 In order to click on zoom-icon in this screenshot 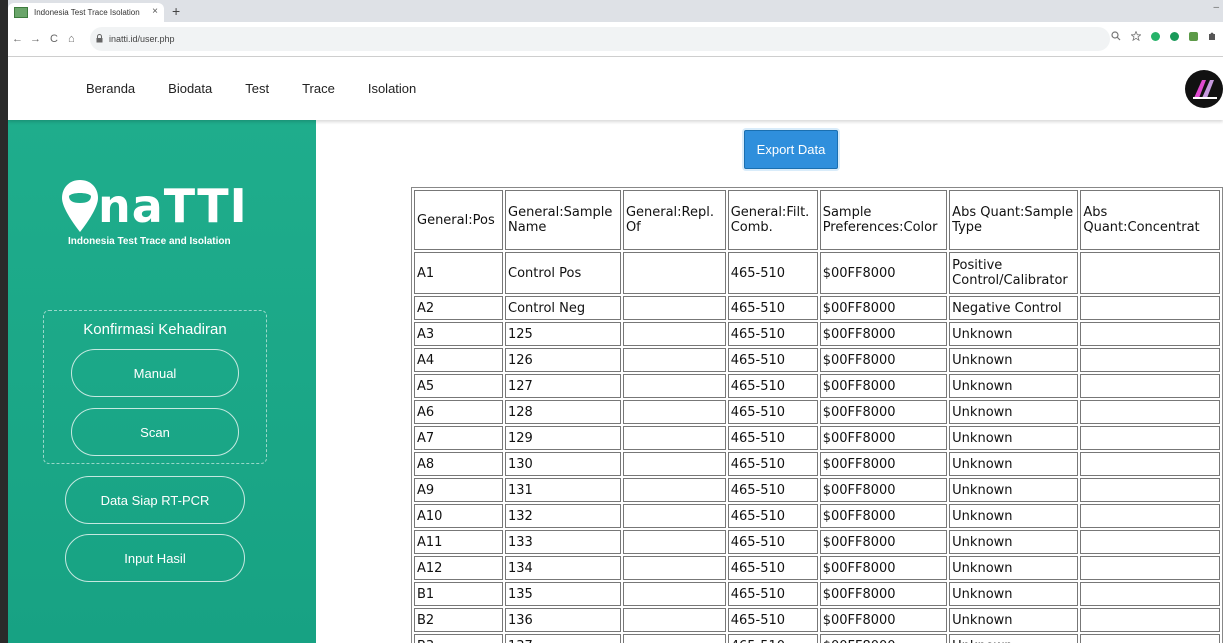, I will do `click(1116, 36)`.